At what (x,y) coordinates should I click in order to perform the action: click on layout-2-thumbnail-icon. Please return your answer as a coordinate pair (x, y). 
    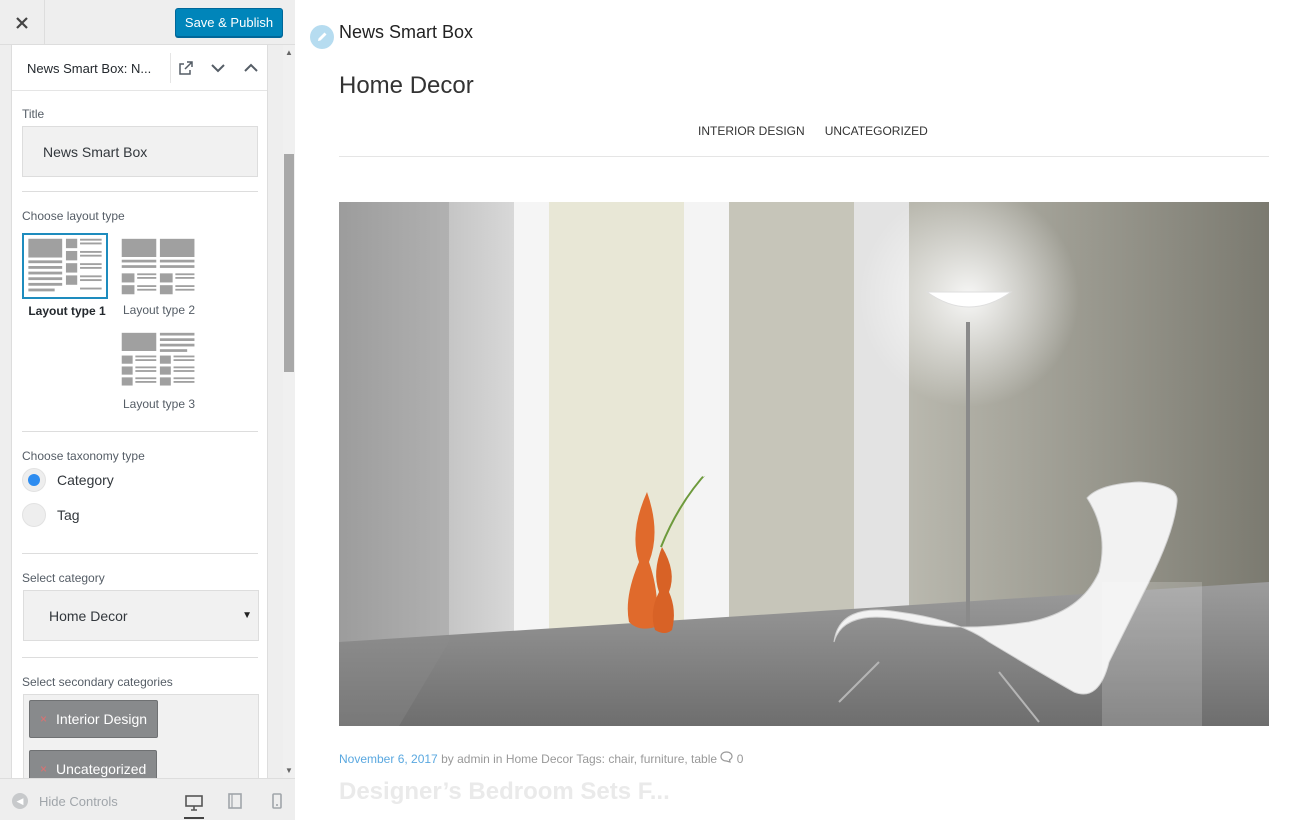
    Looking at the image, I should click on (158, 266).